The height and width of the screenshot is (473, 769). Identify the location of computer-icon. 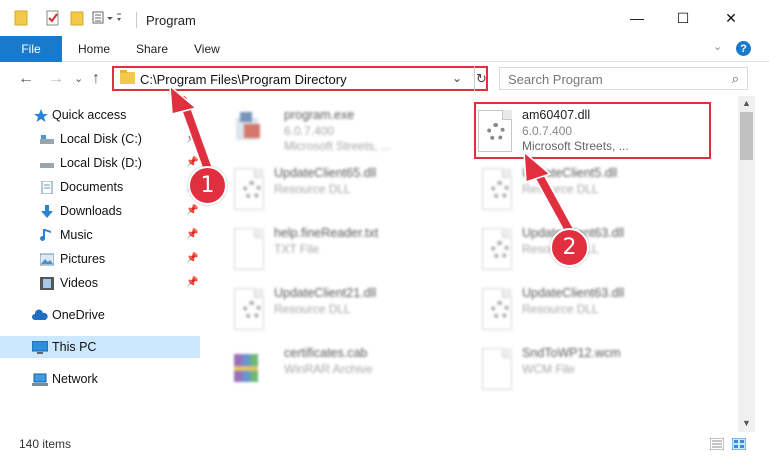
(40, 347).